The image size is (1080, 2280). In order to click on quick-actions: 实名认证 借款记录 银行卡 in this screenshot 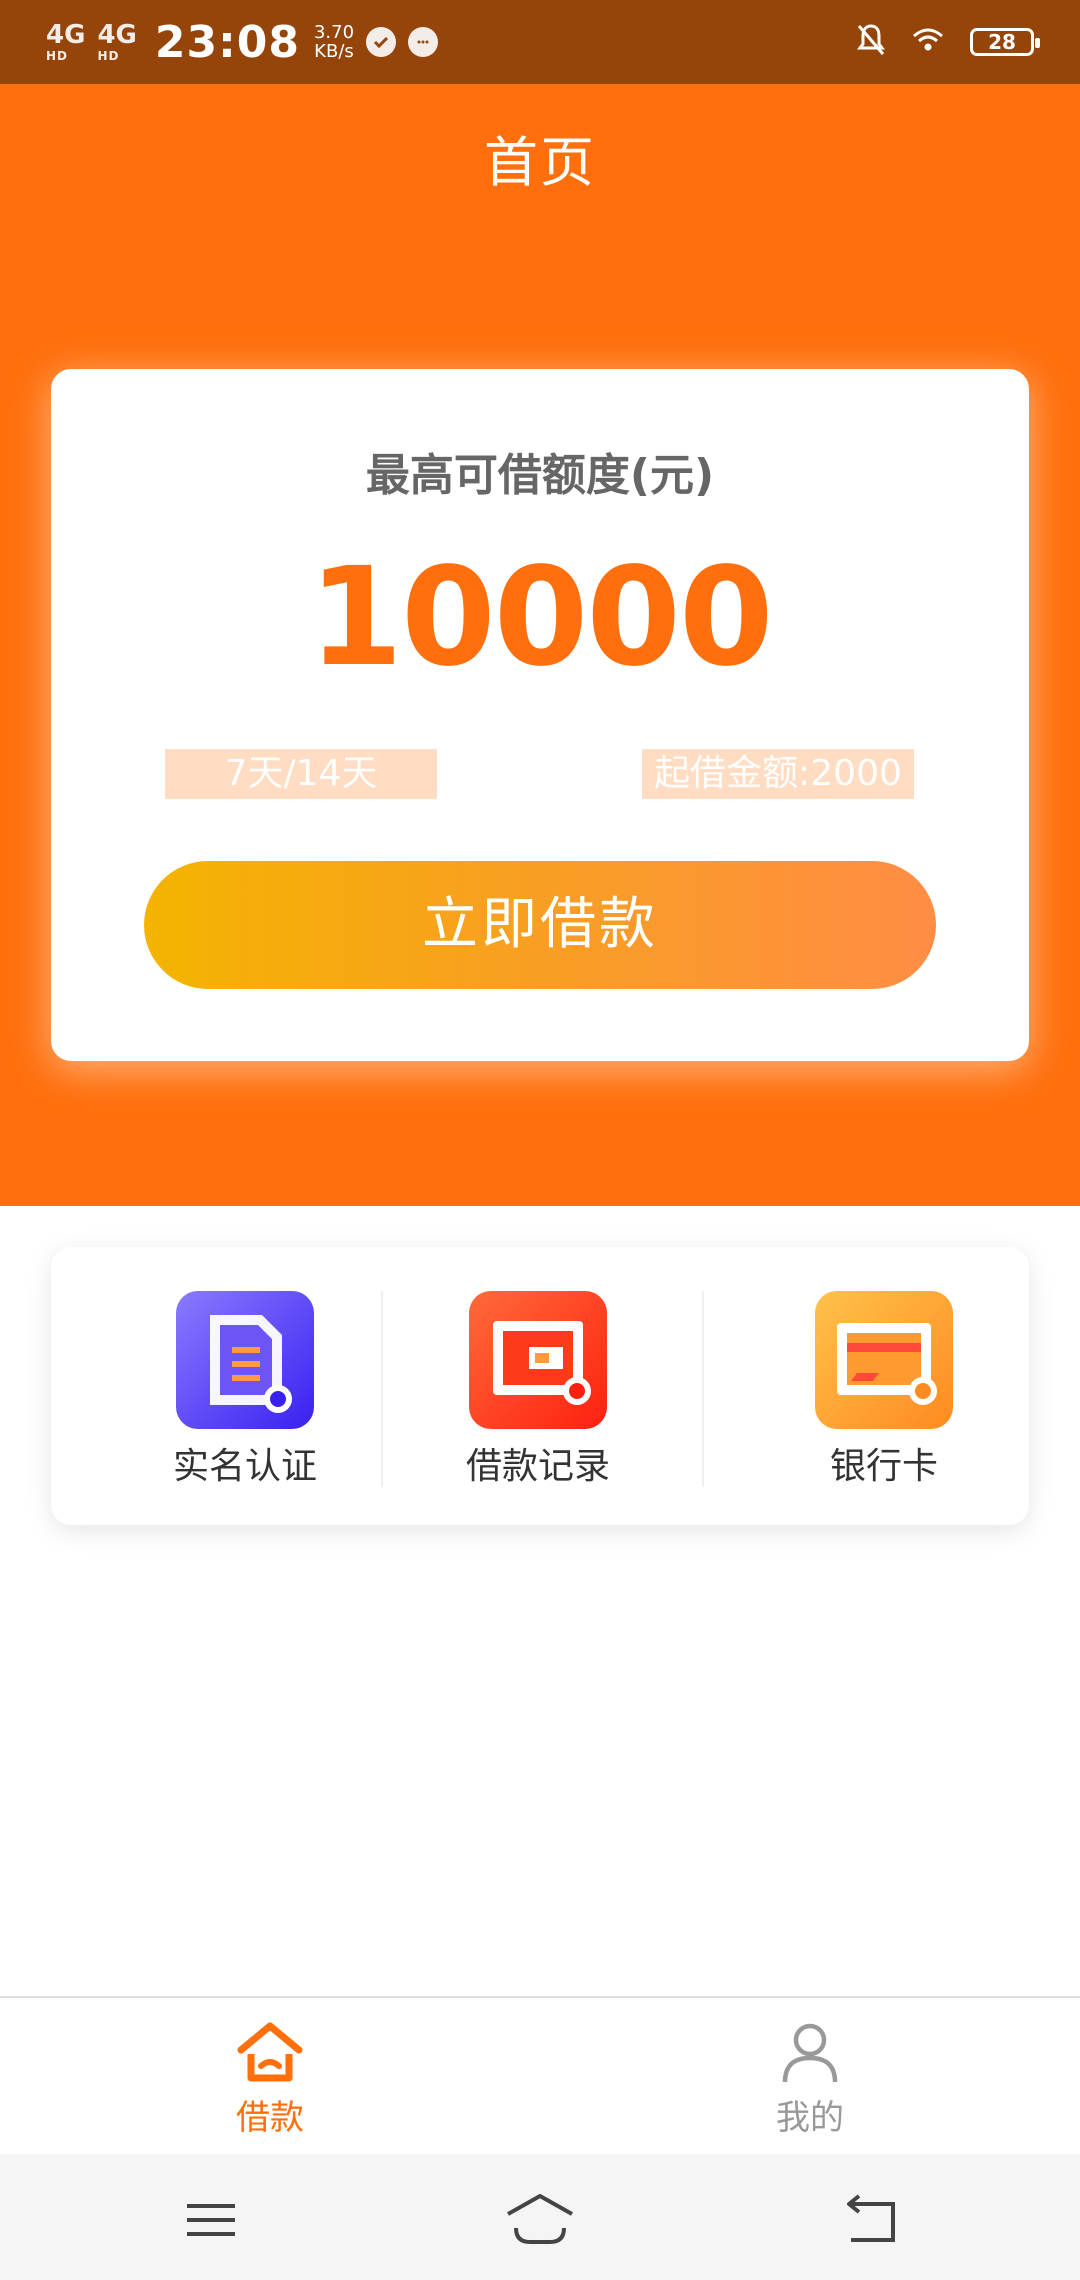, I will do `click(540, 1386)`.